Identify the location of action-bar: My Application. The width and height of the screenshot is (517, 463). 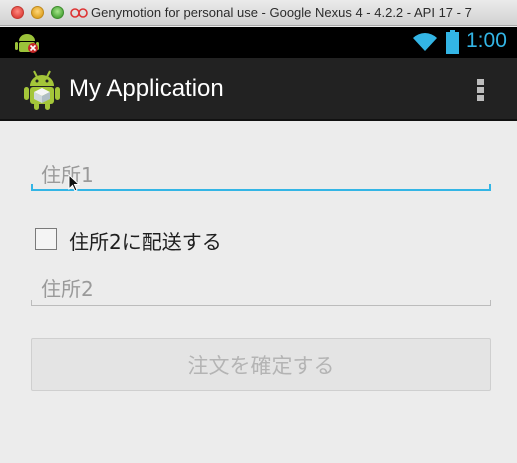
(258, 89).